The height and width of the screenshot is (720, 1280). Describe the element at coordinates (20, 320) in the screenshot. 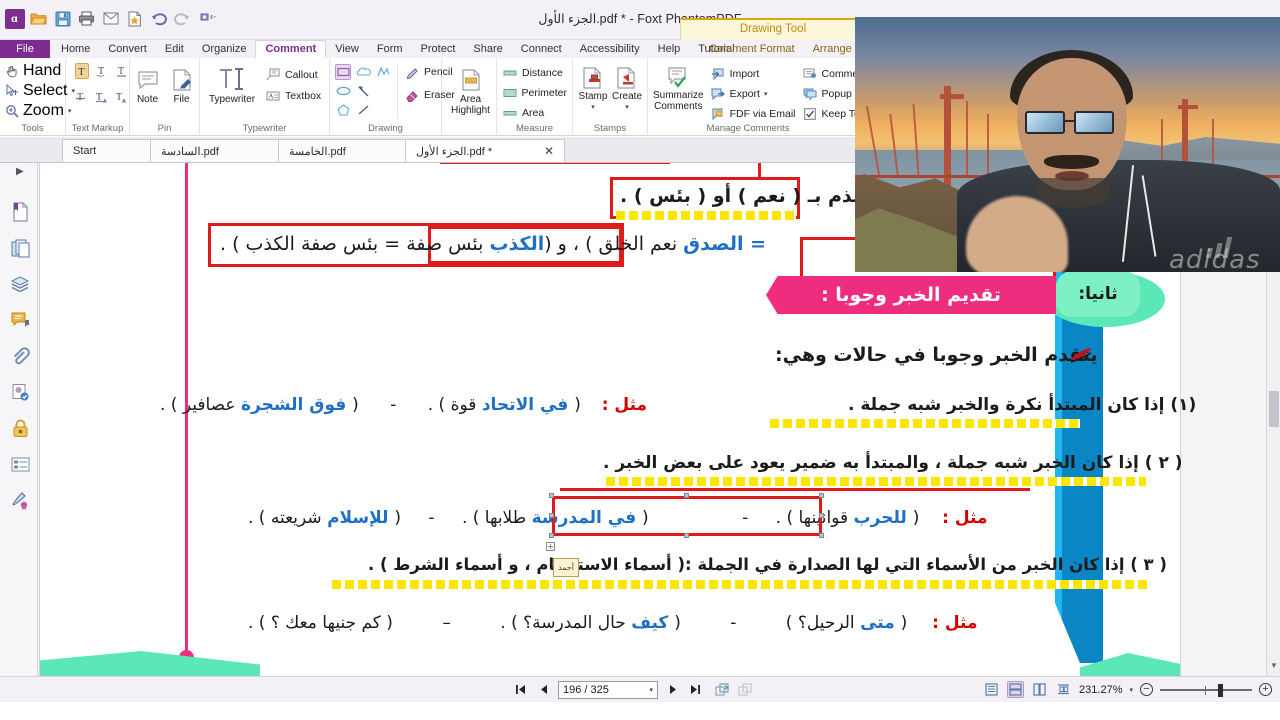

I see `comments-panel-icon` at that location.